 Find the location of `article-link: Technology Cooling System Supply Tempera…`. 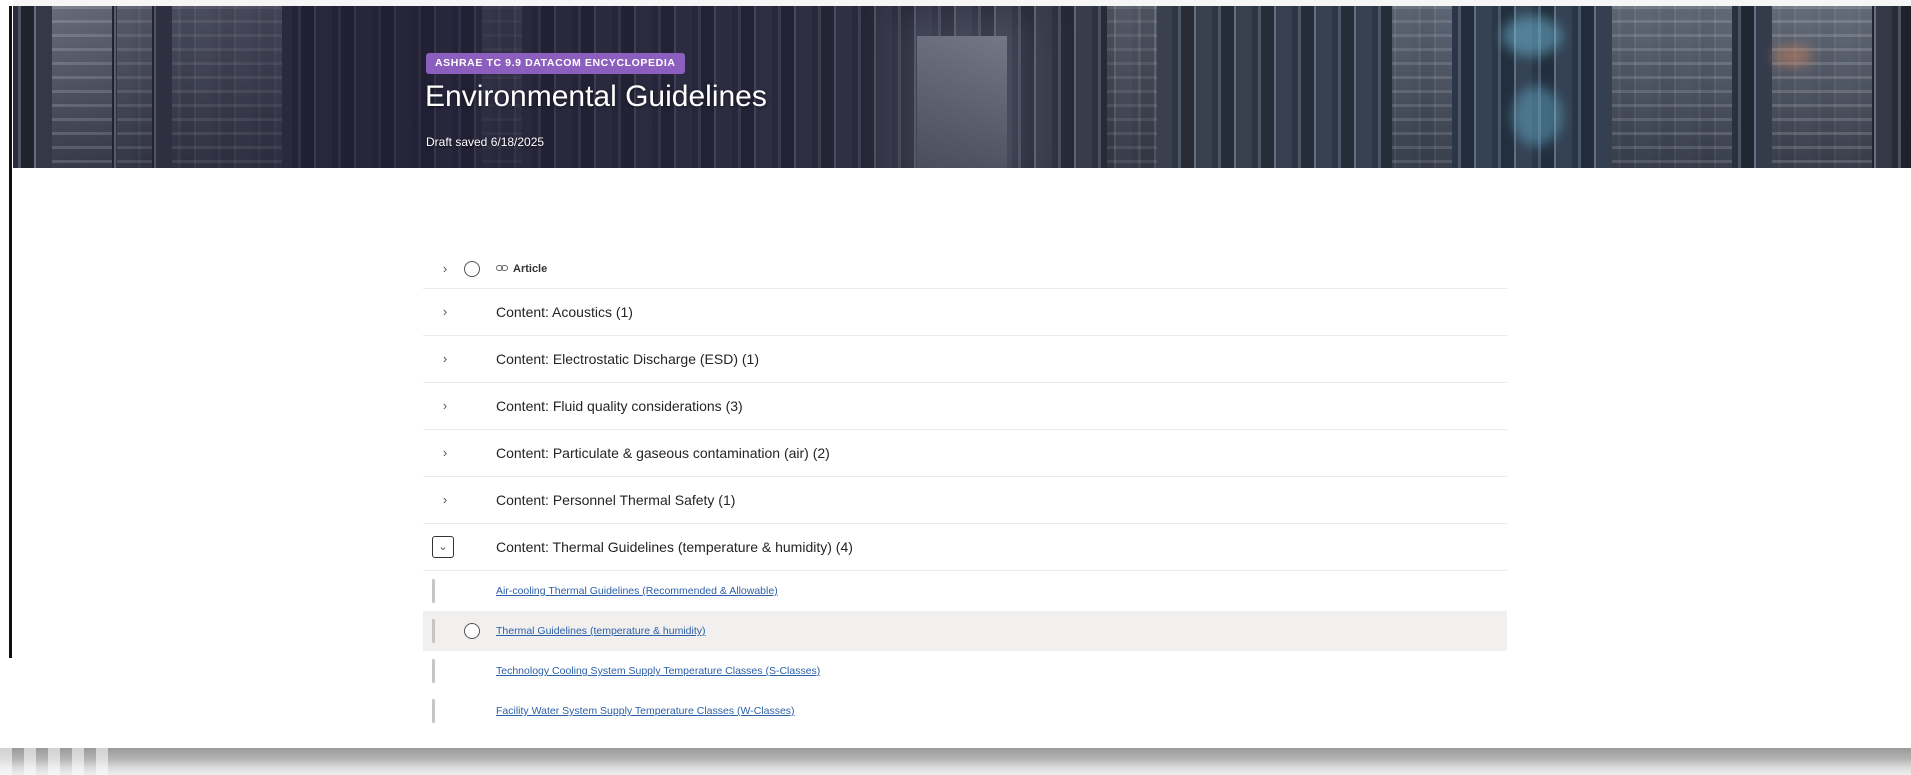

article-link: Technology Cooling System Supply Tempera… is located at coordinates (658, 671).